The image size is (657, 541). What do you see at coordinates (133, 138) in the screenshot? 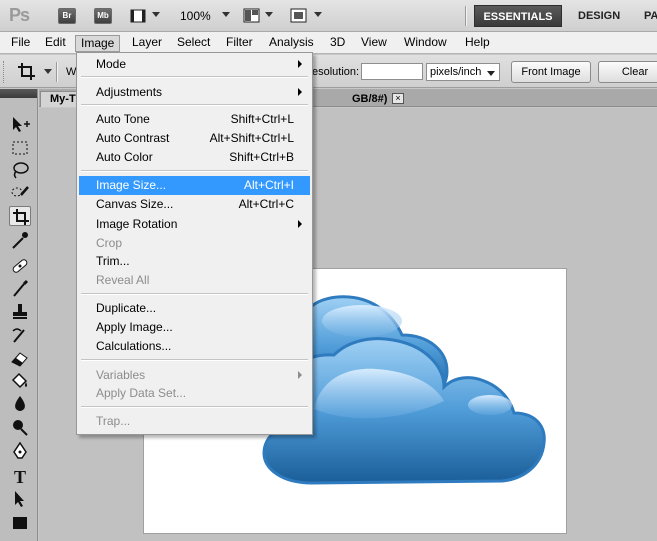
I see `menu-auto-contrast-label: Auto Contrast` at bounding box center [133, 138].